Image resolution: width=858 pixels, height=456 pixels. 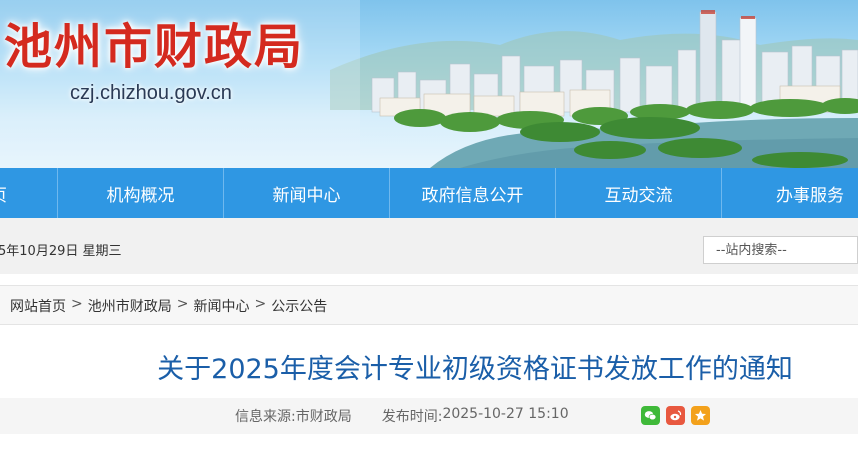 What do you see at coordinates (505, 414) in the screenshot?
I see `publish-time-value: 2025-10-27 15:10` at bounding box center [505, 414].